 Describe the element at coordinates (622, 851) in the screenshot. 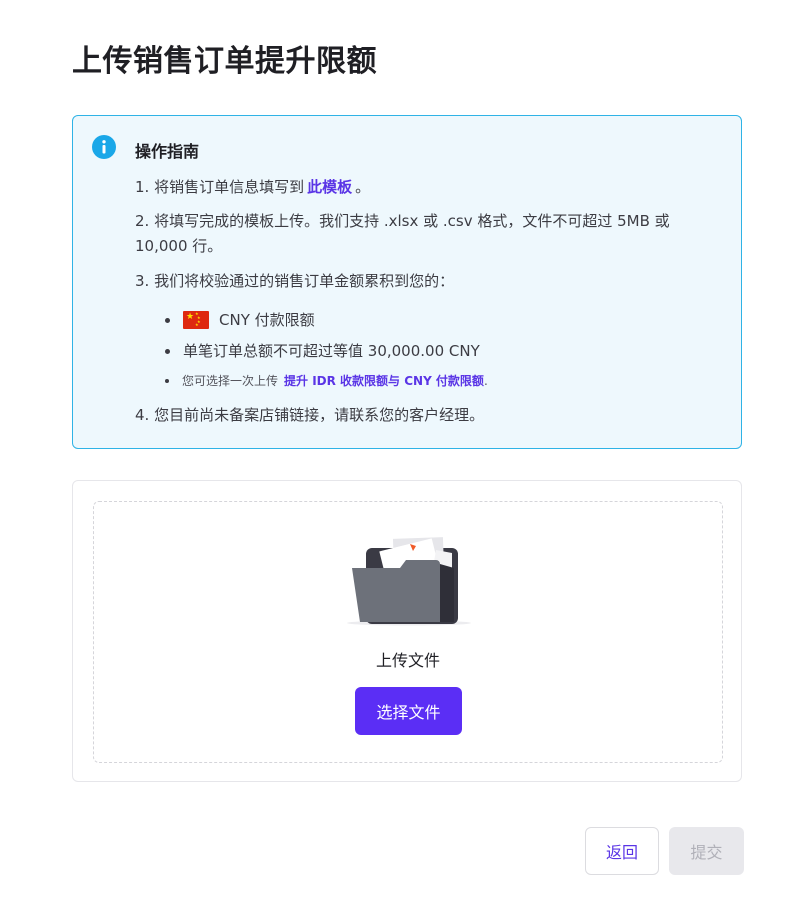

I see `back-button: 返回` at that location.